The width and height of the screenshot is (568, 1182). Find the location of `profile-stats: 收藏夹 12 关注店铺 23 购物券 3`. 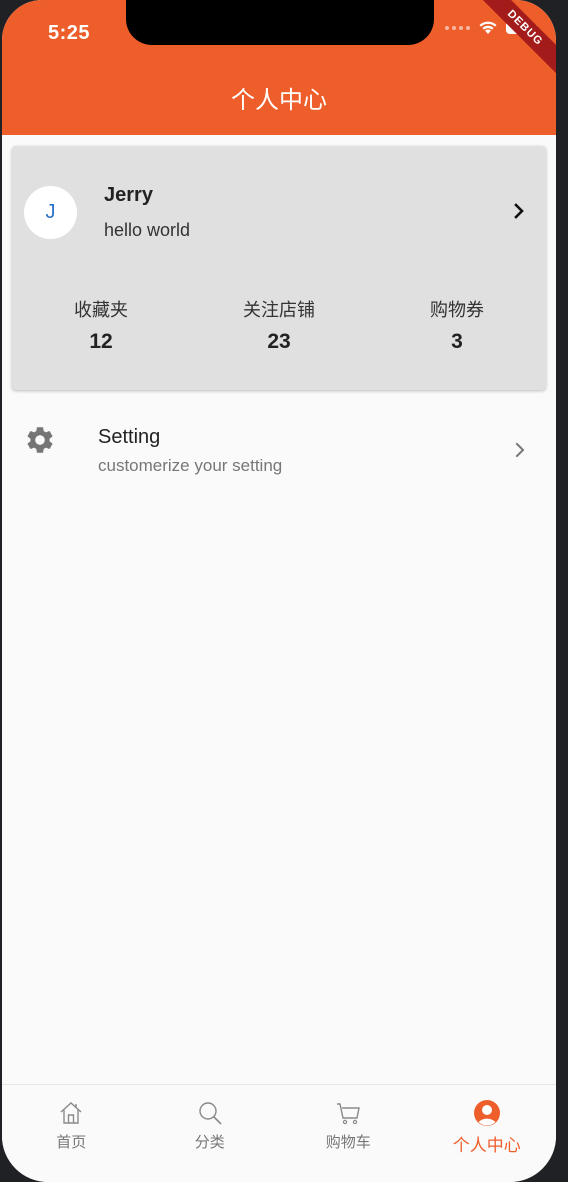

profile-stats: 收藏夹 12 关注店铺 23 购物券 3 is located at coordinates (279, 325).